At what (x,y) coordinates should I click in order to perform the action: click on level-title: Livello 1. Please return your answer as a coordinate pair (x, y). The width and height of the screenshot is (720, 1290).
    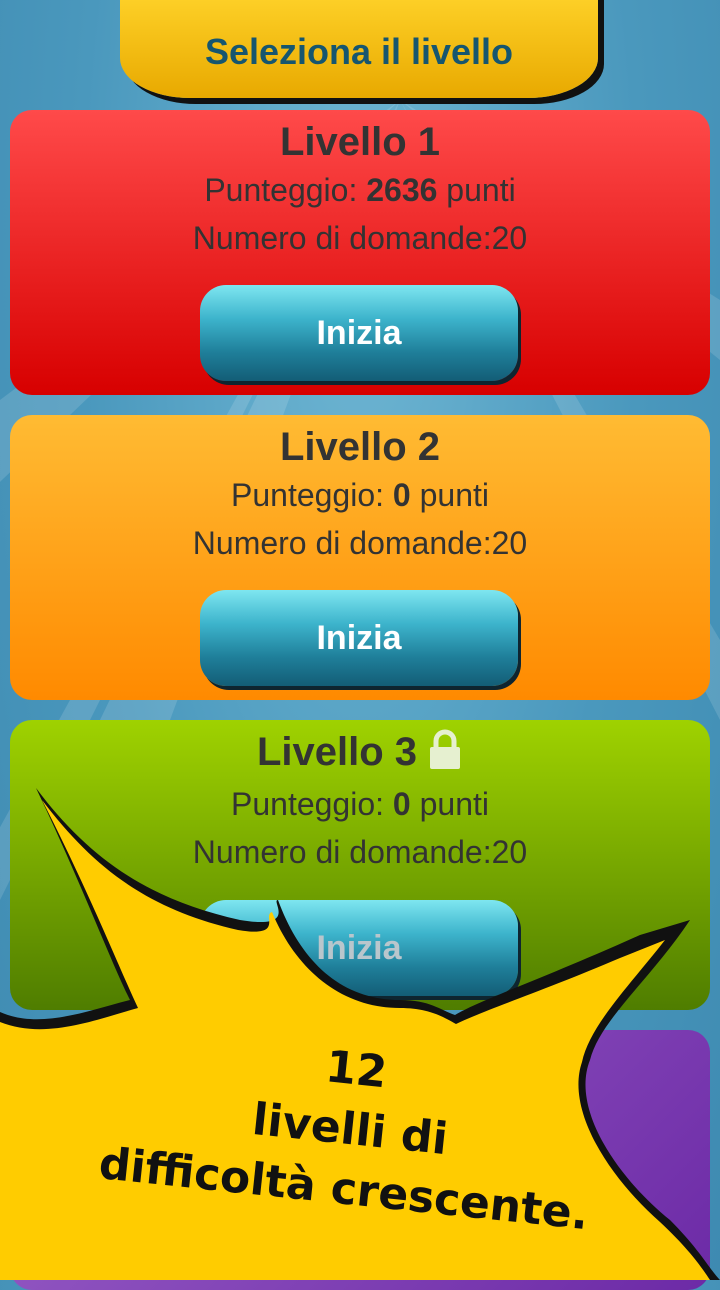
    Looking at the image, I should click on (360, 142).